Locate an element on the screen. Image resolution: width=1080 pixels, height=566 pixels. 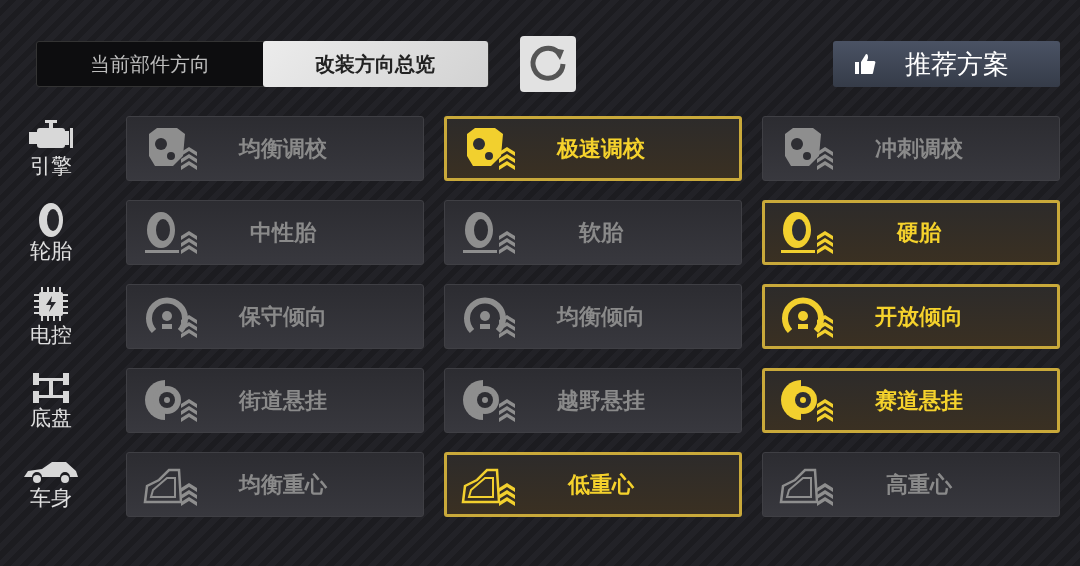
option-button: 开放倾向 is located at coordinates (911, 316).